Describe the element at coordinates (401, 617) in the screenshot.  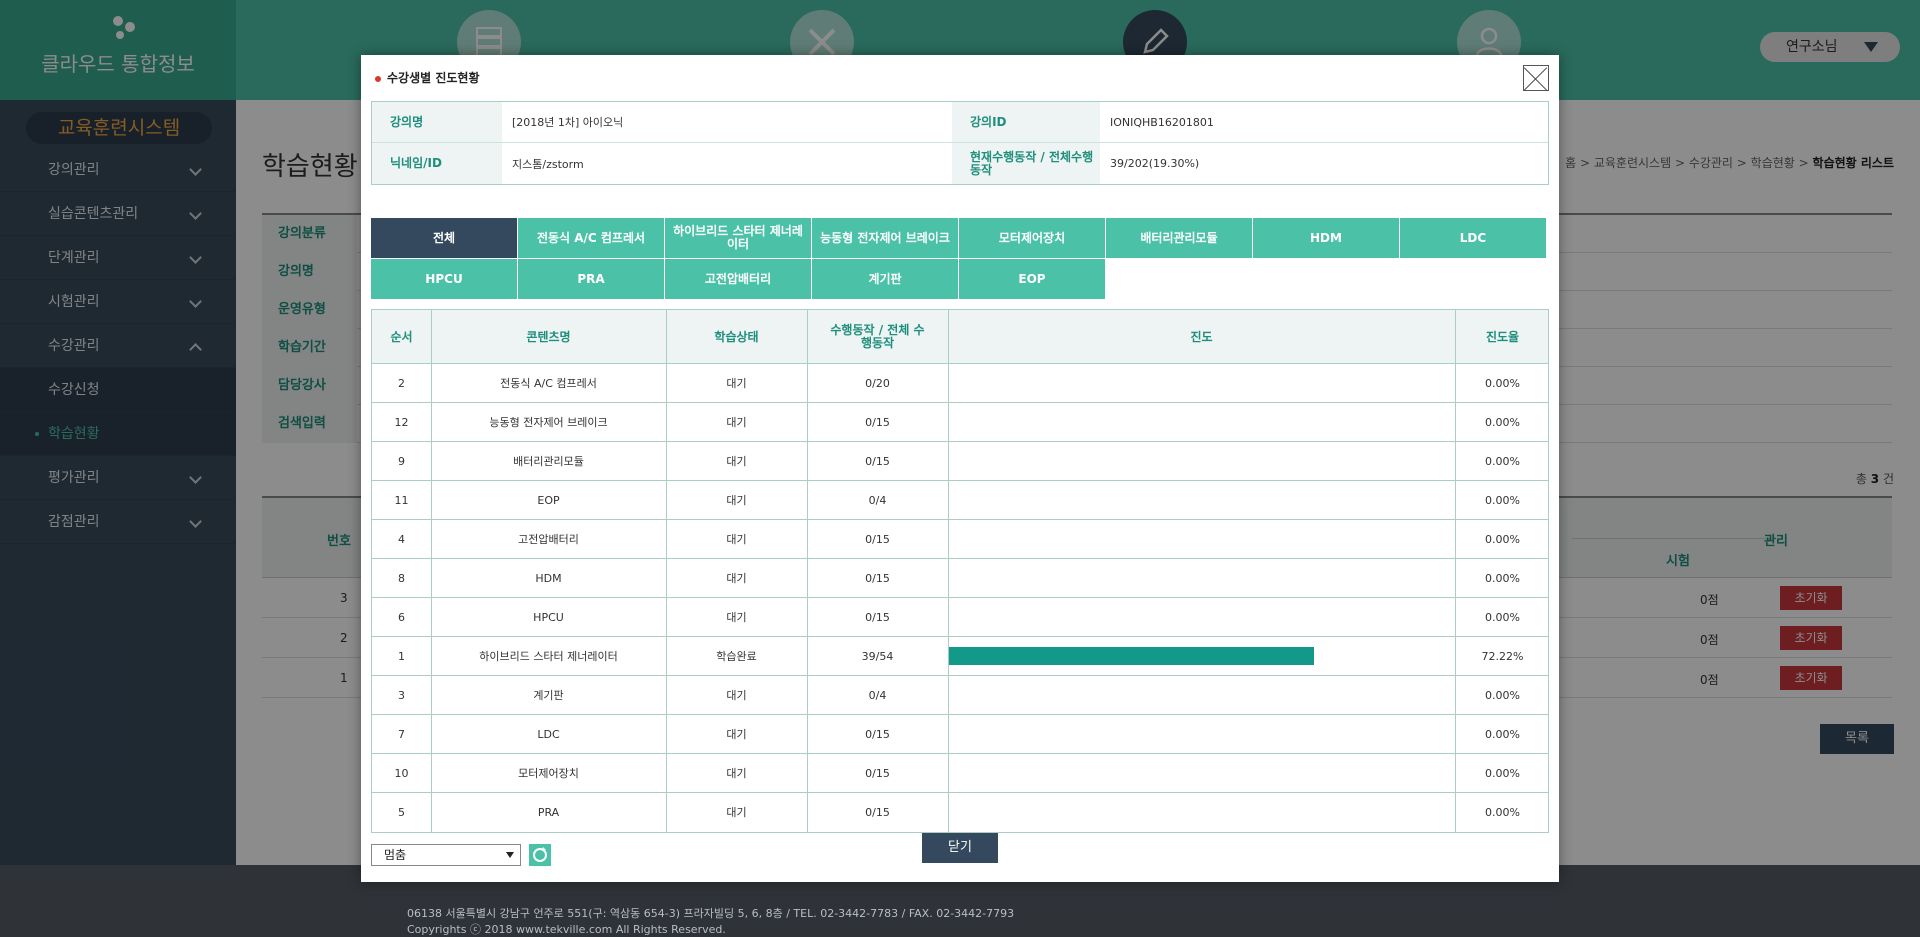
I see `cell-order: 6` at that location.